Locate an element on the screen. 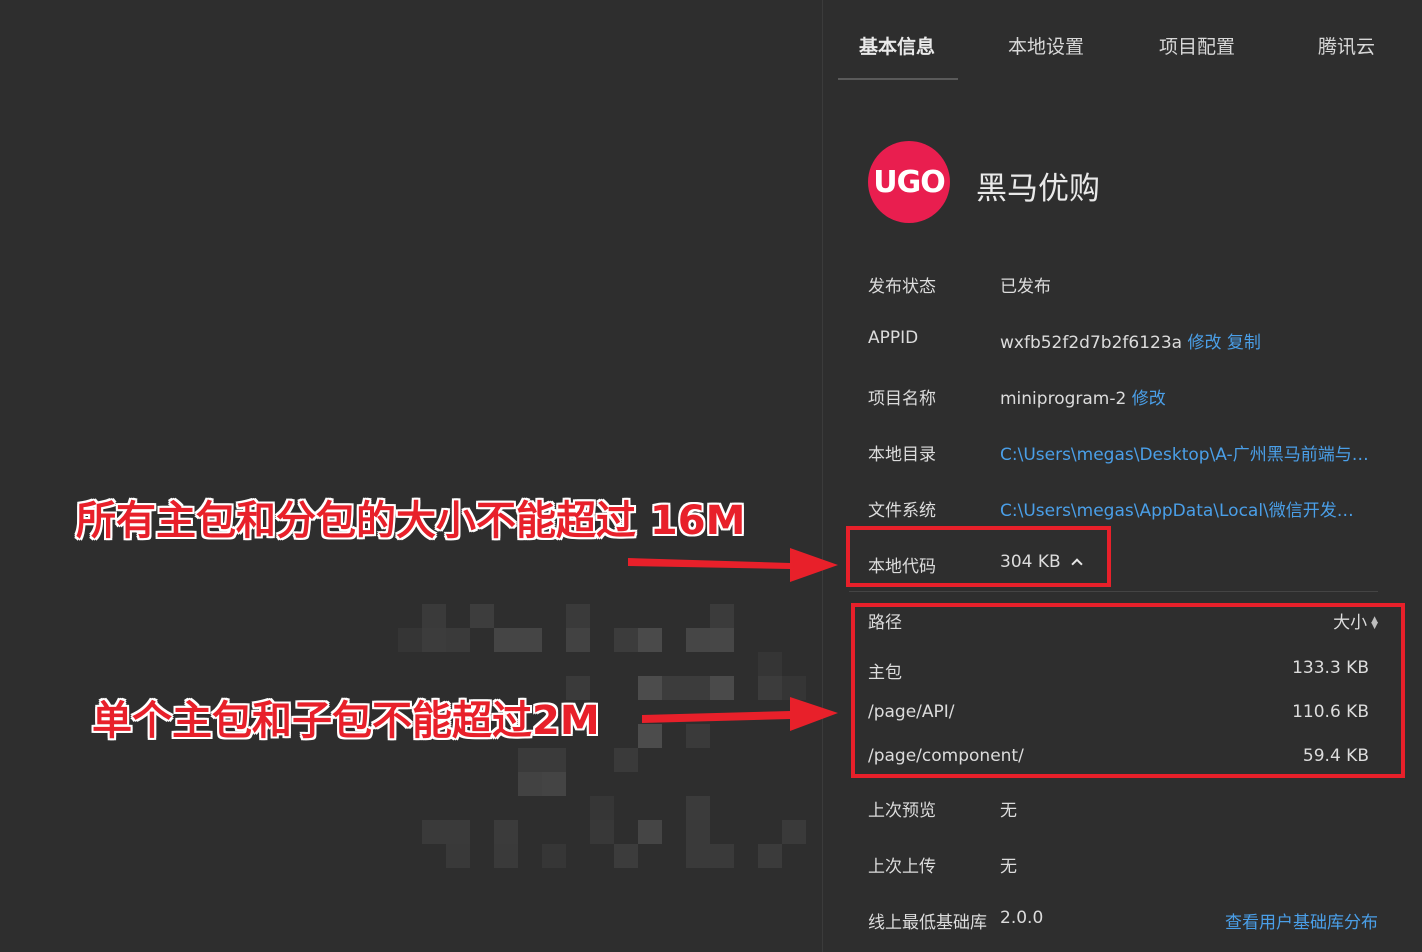 The width and height of the screenshot is (1422, 952). tab-tencent-cloud: 腾讯云 is located at coordinates (1346, 47).